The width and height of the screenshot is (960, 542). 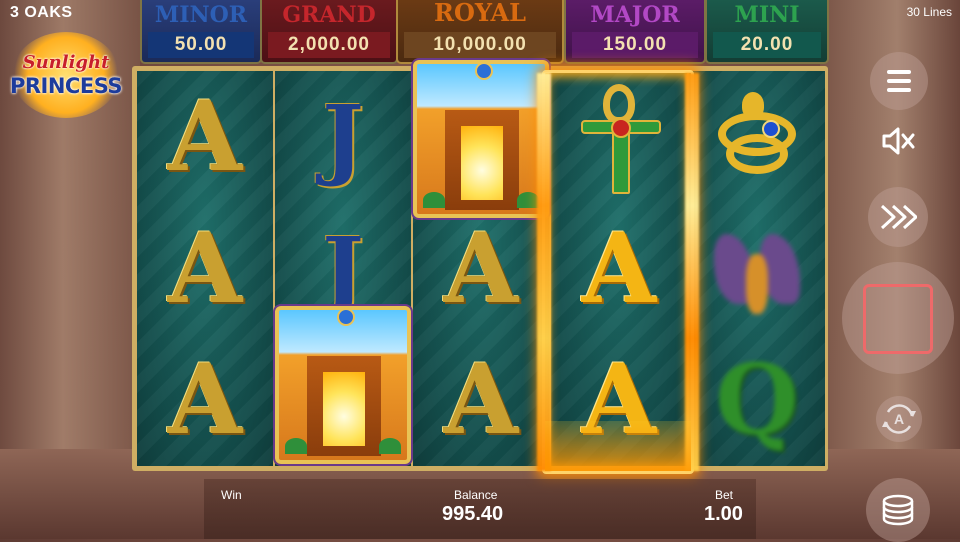 What do you see at coordinates (899, 81) in the screenshot?
I see `menu-button` at bounding box center [899, 81].